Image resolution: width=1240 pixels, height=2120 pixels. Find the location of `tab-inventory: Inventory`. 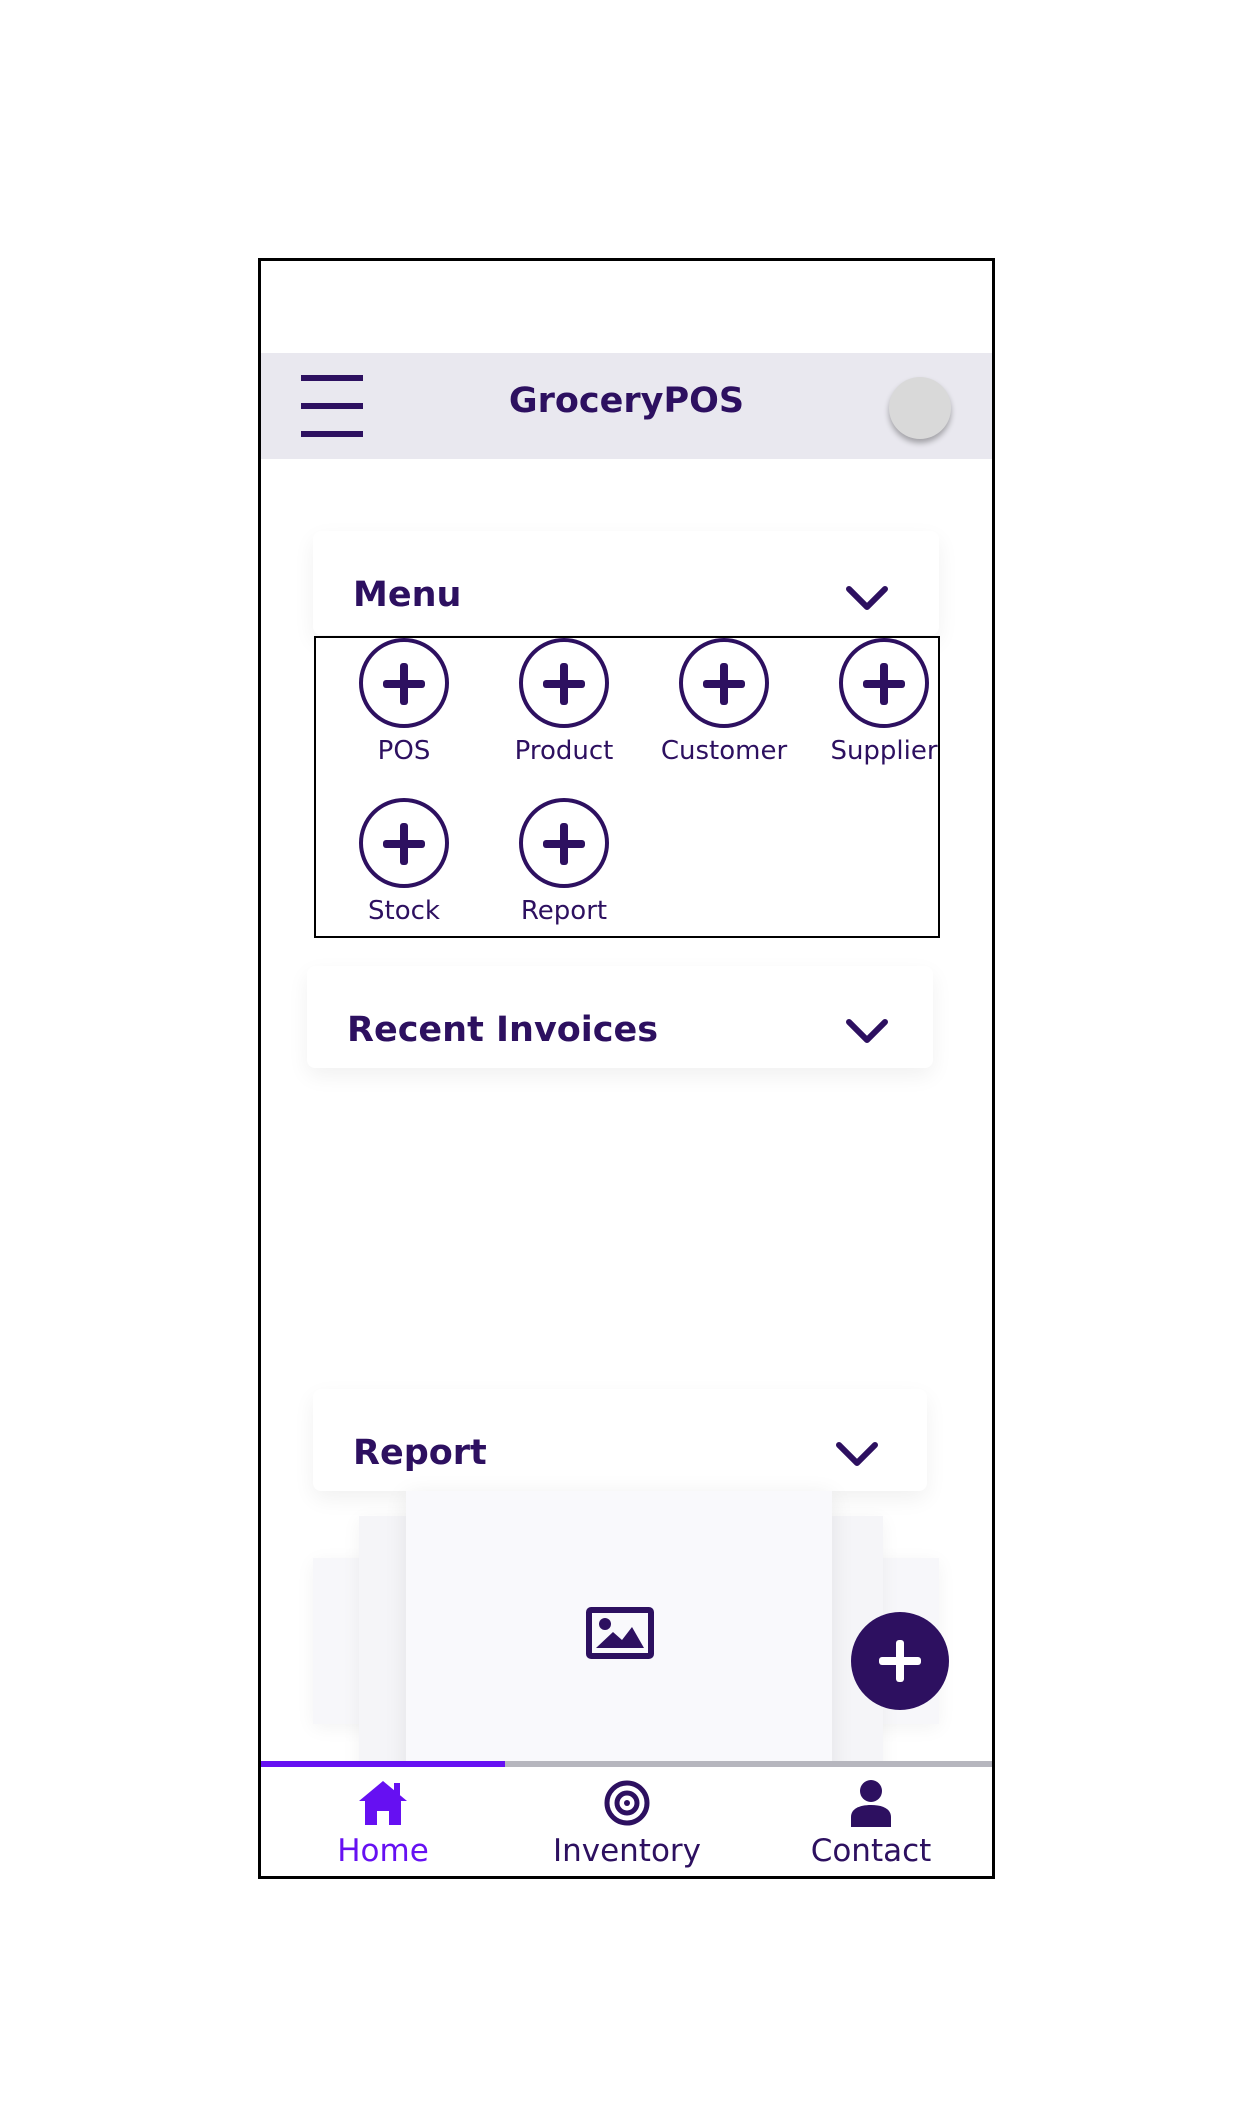

tab-inventory: Inventory is located at coordinates (627, 1821).